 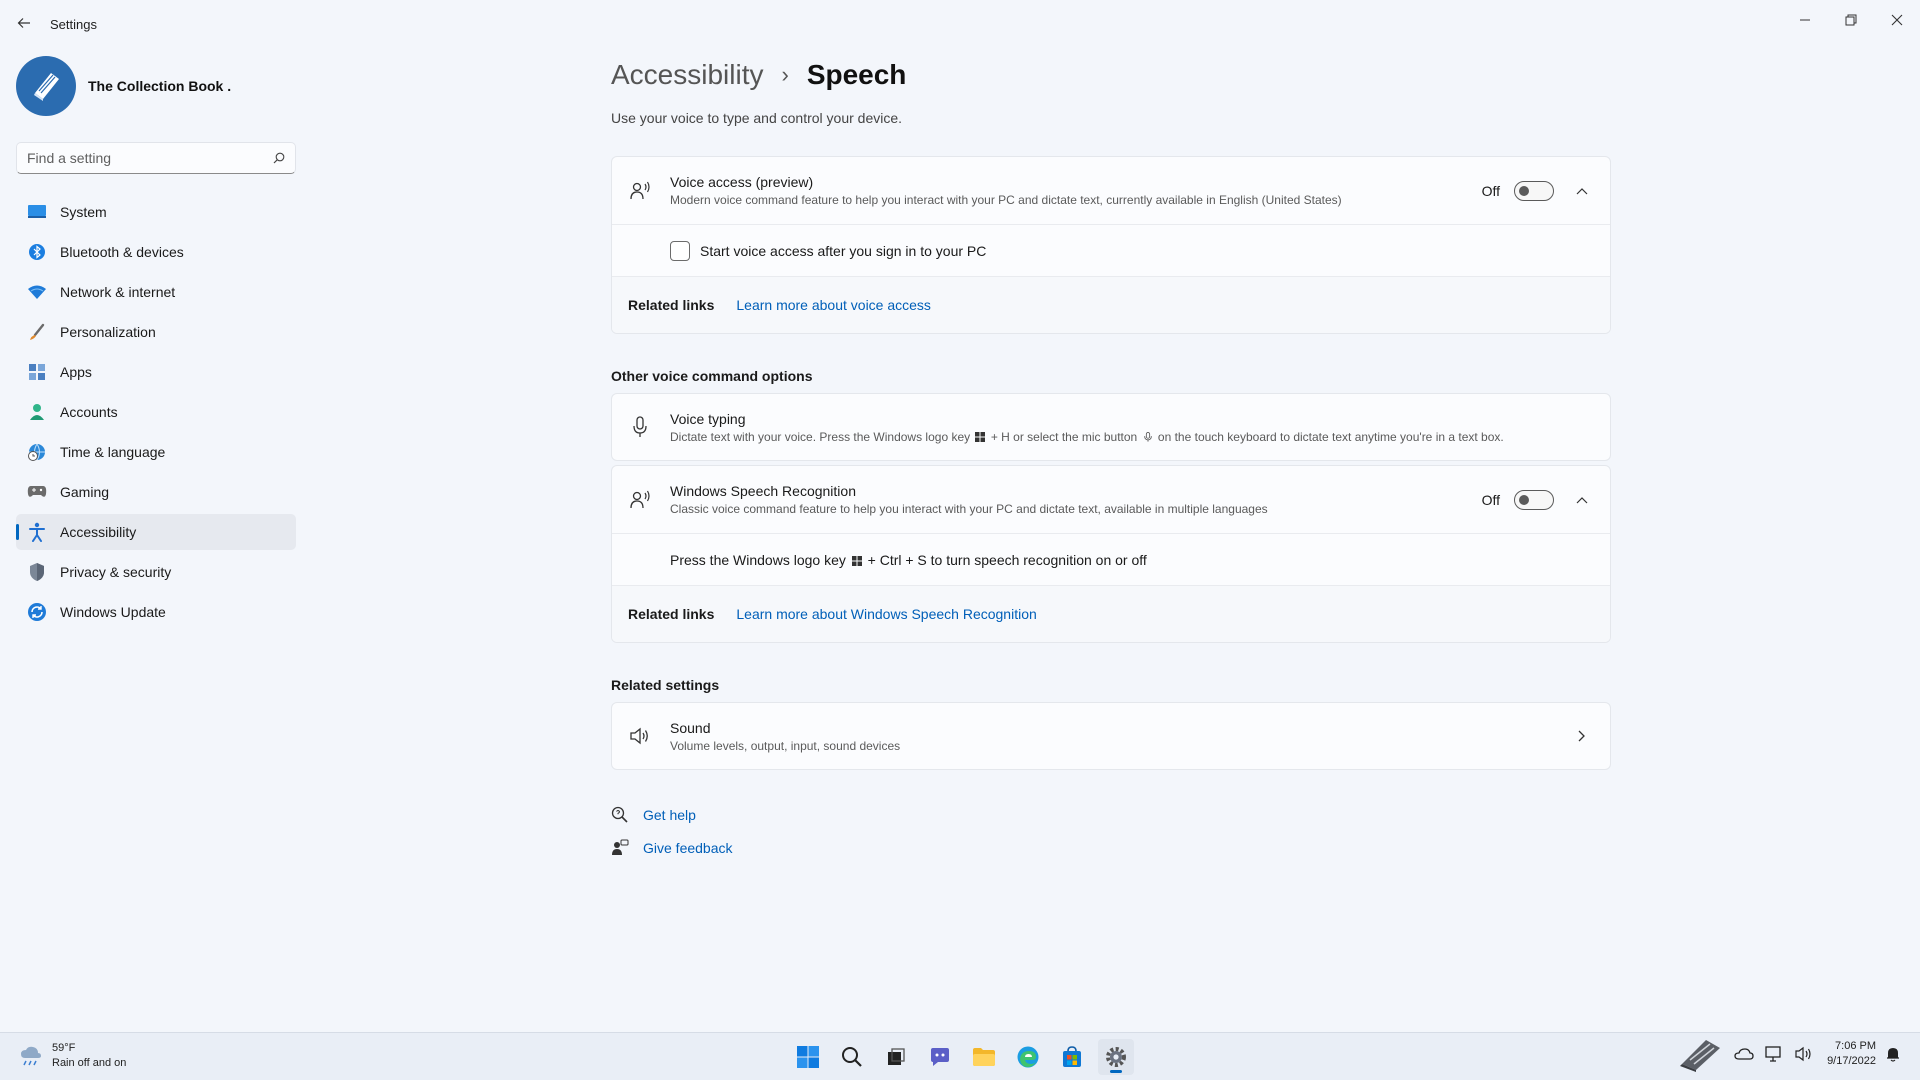 What do you see at coordinates (24, 23) in the screenshot?
I see `back-button` at bounding box center [24, 23].